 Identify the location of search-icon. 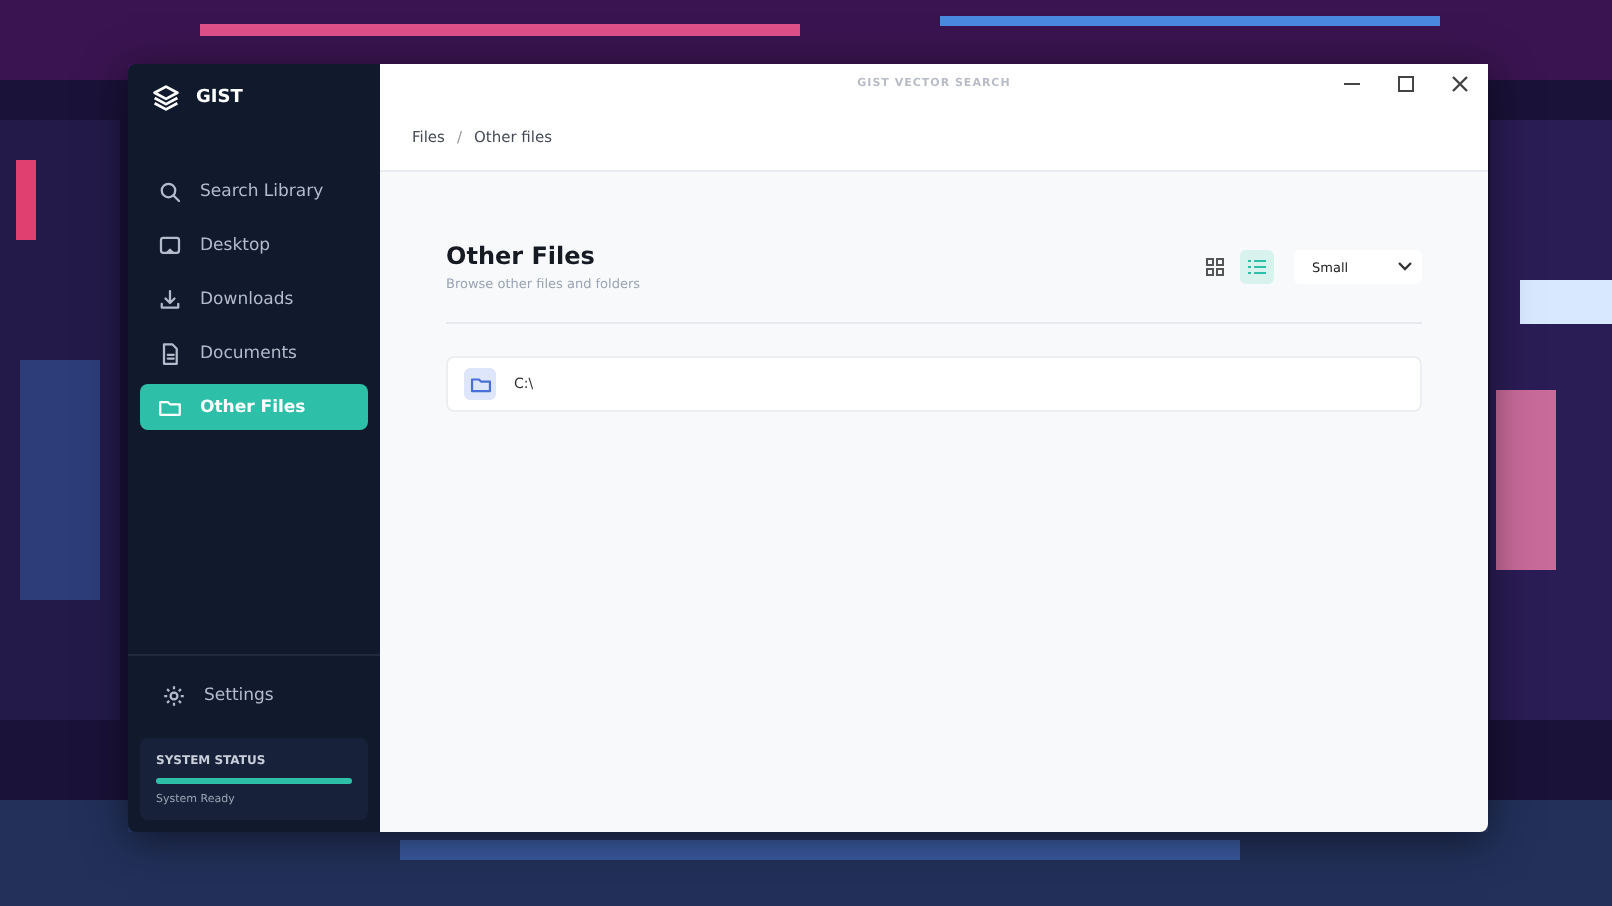
(170, 191).